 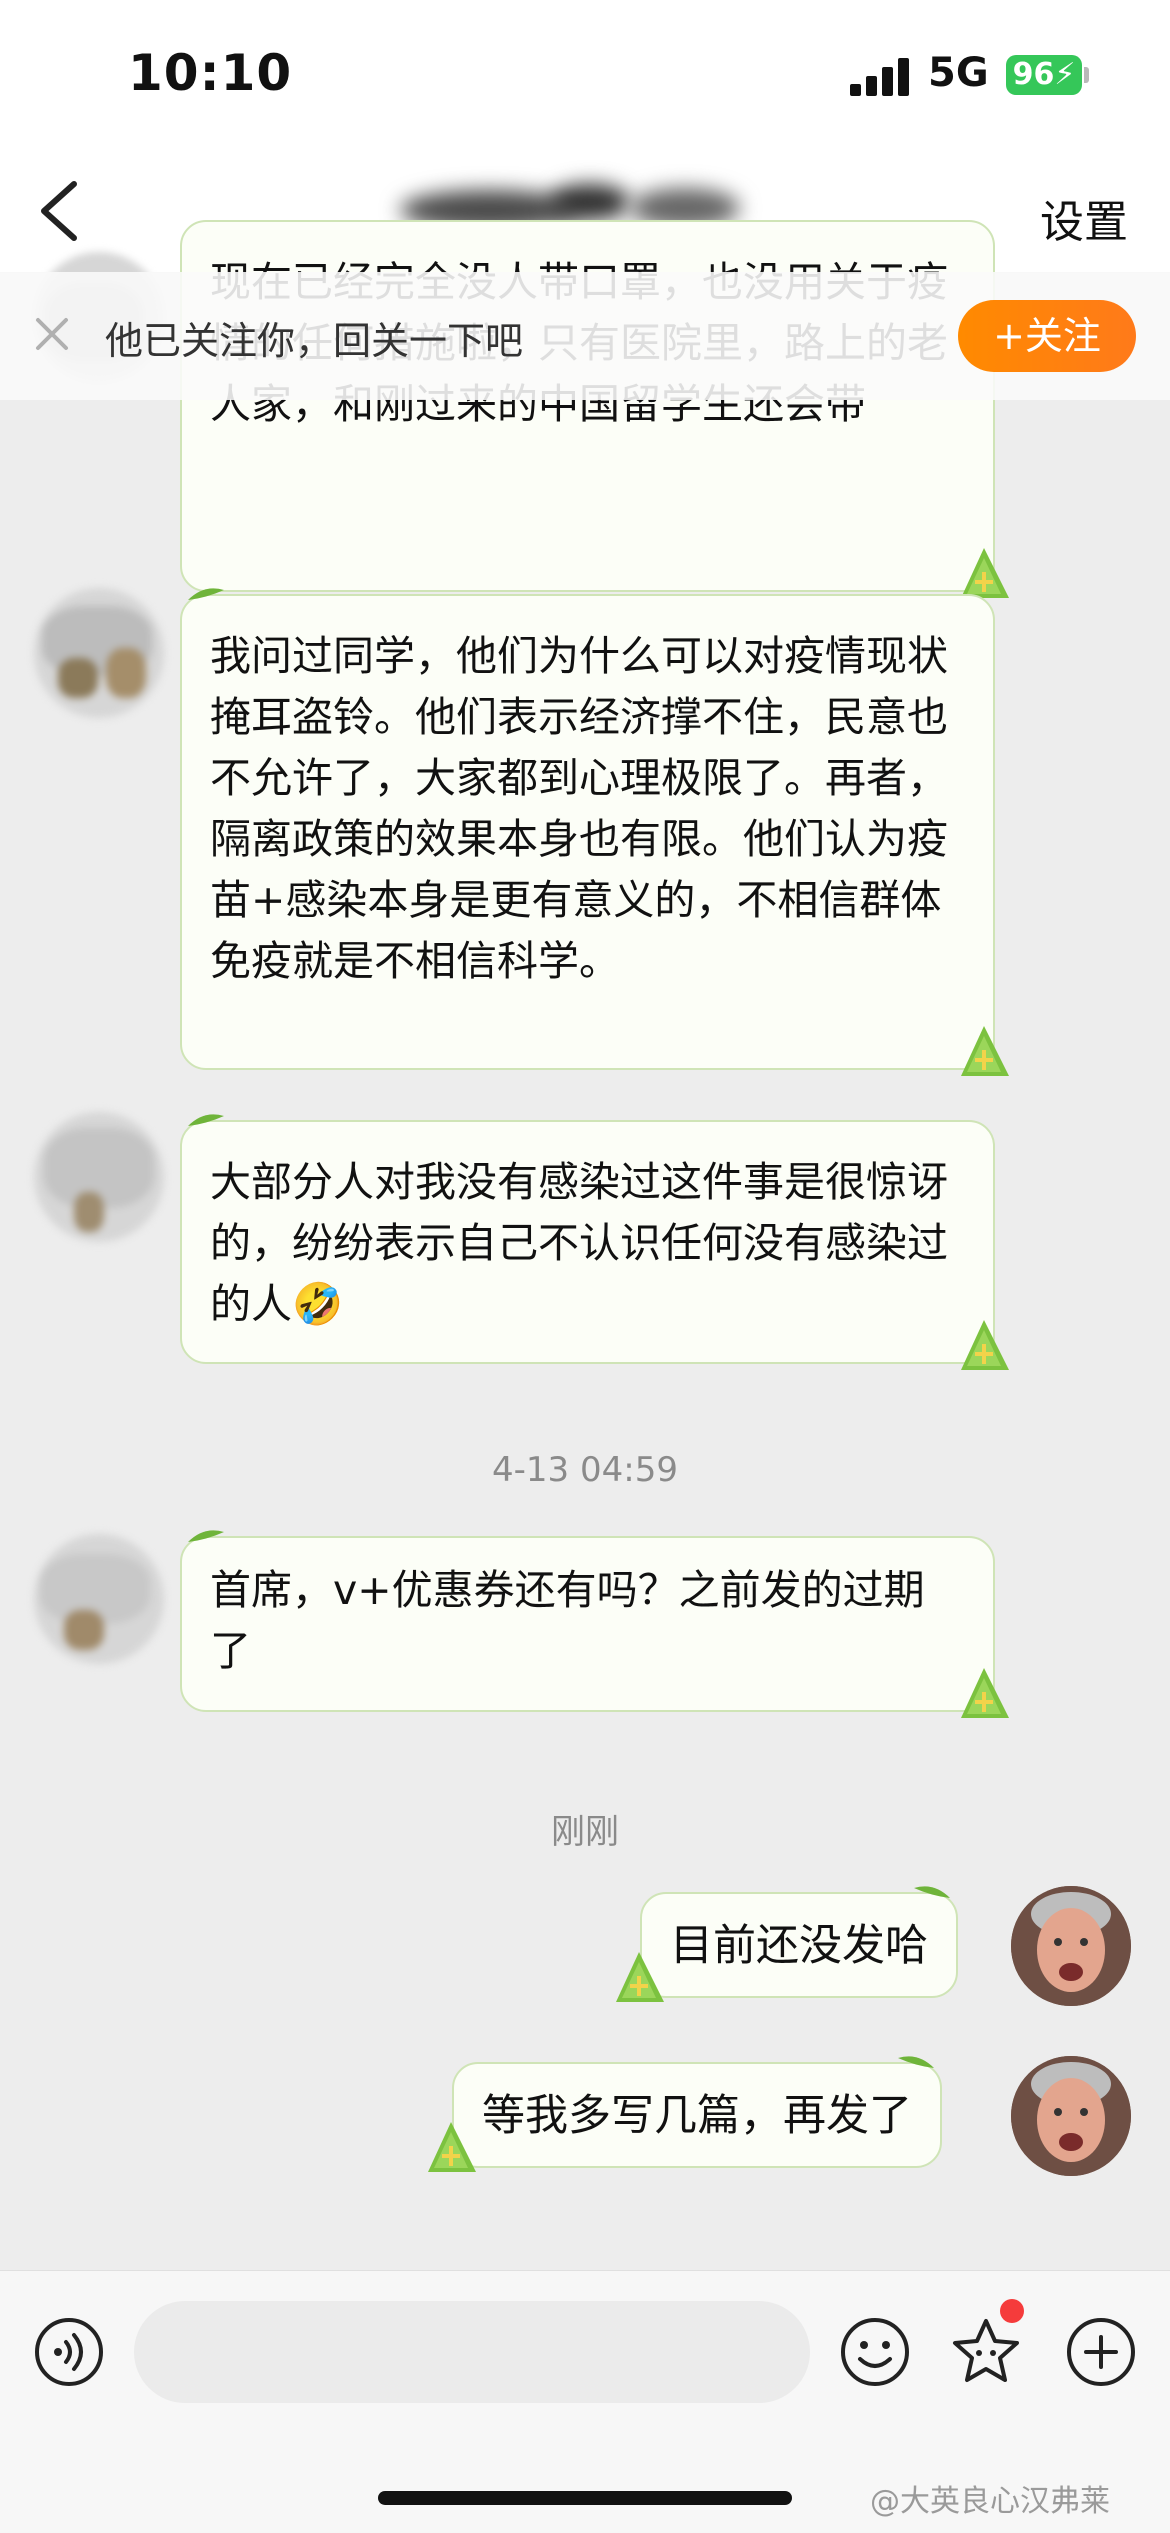 What do you see at coordinates (1101, 2352) in the screenshot?
I see `plus-icon` at bounding box center [1101, 2352].